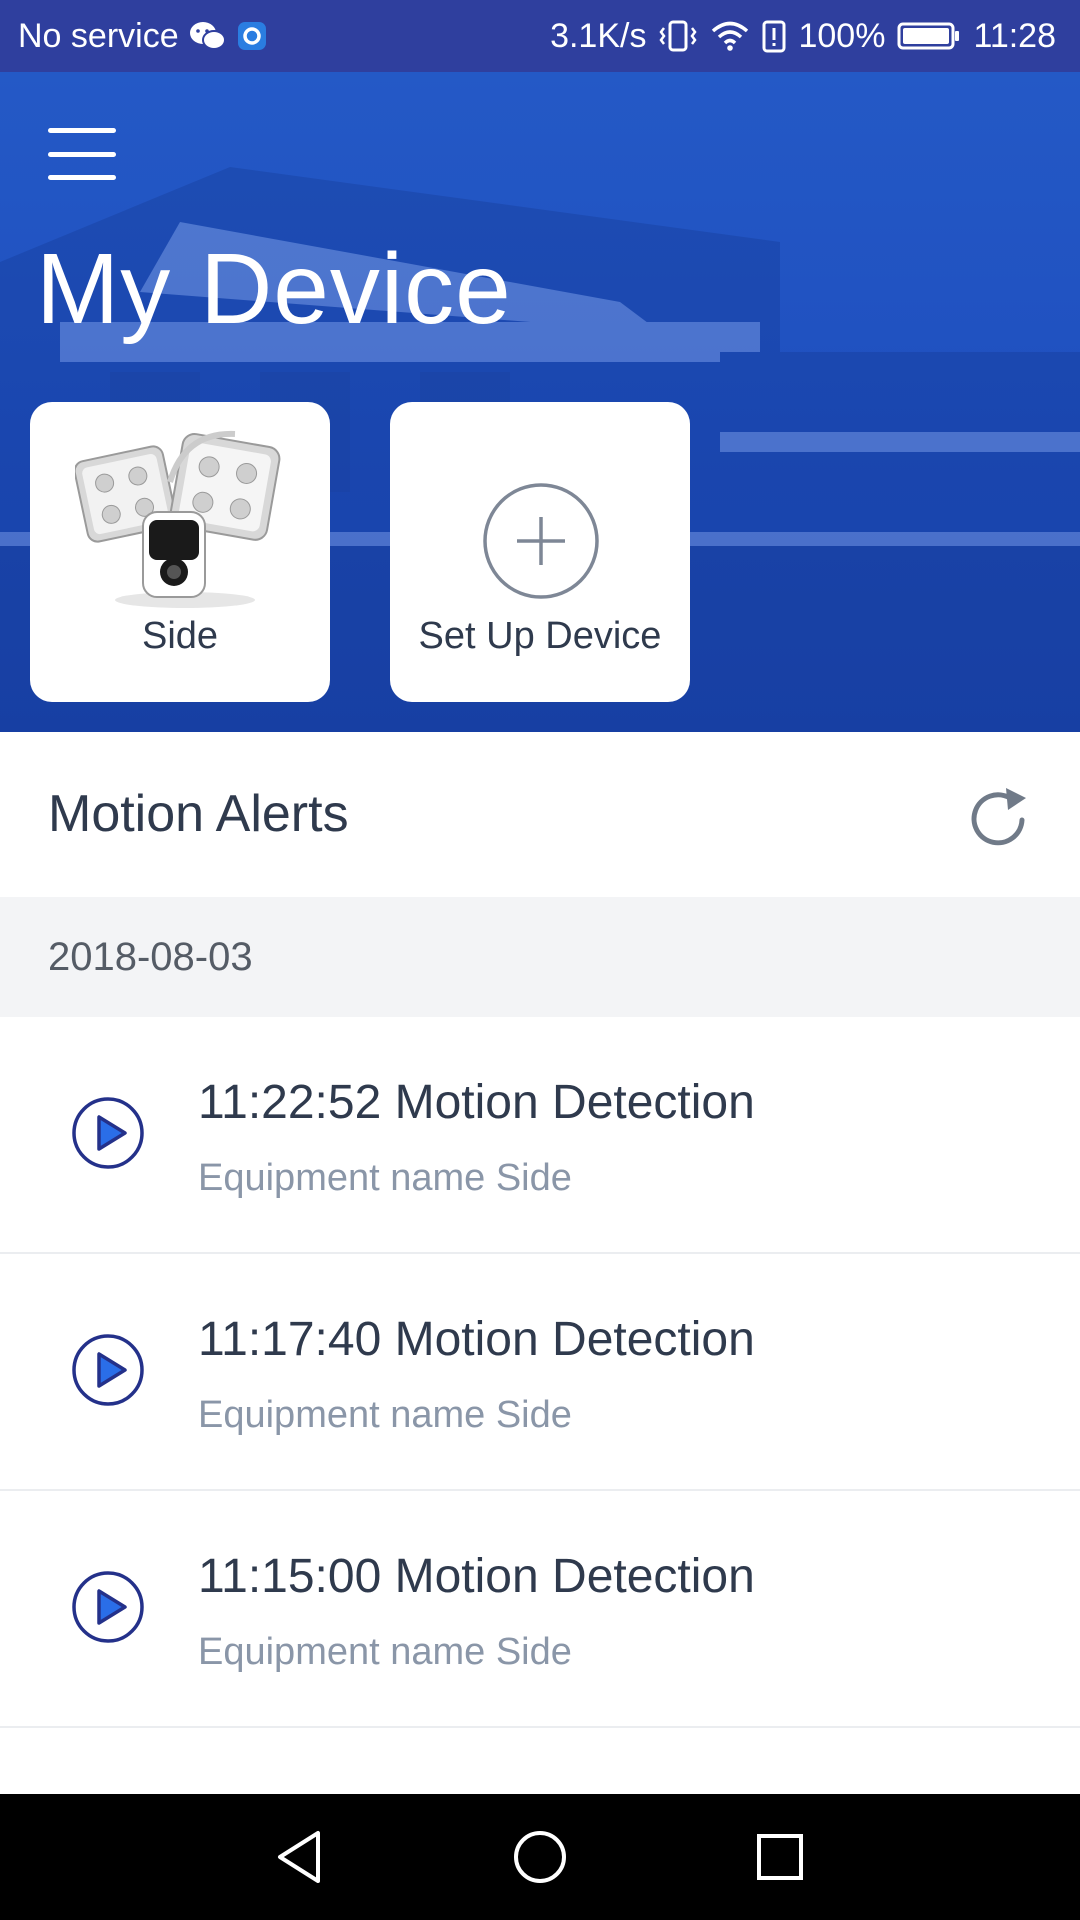  I want to click on motion-alerts-header: Motion Alerts, so click(540, 814).